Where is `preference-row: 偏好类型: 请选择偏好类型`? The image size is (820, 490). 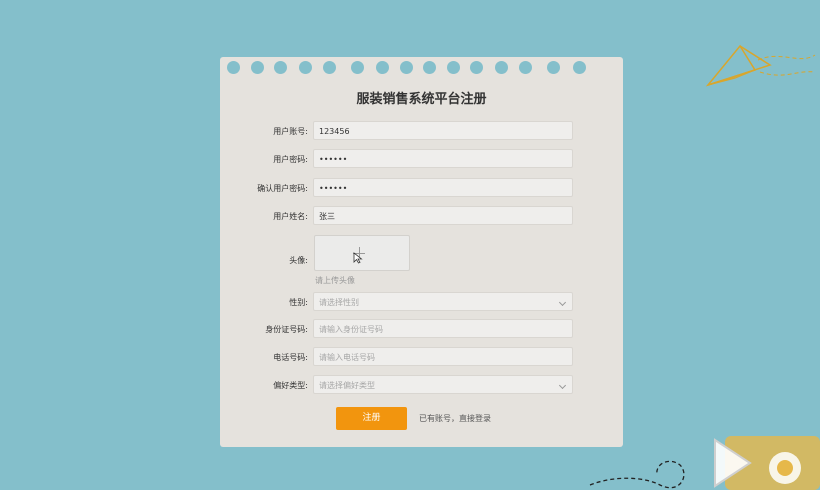
preference-row: 偏好类型: 请选择偏好类型 is located at coordinates (421, 385).